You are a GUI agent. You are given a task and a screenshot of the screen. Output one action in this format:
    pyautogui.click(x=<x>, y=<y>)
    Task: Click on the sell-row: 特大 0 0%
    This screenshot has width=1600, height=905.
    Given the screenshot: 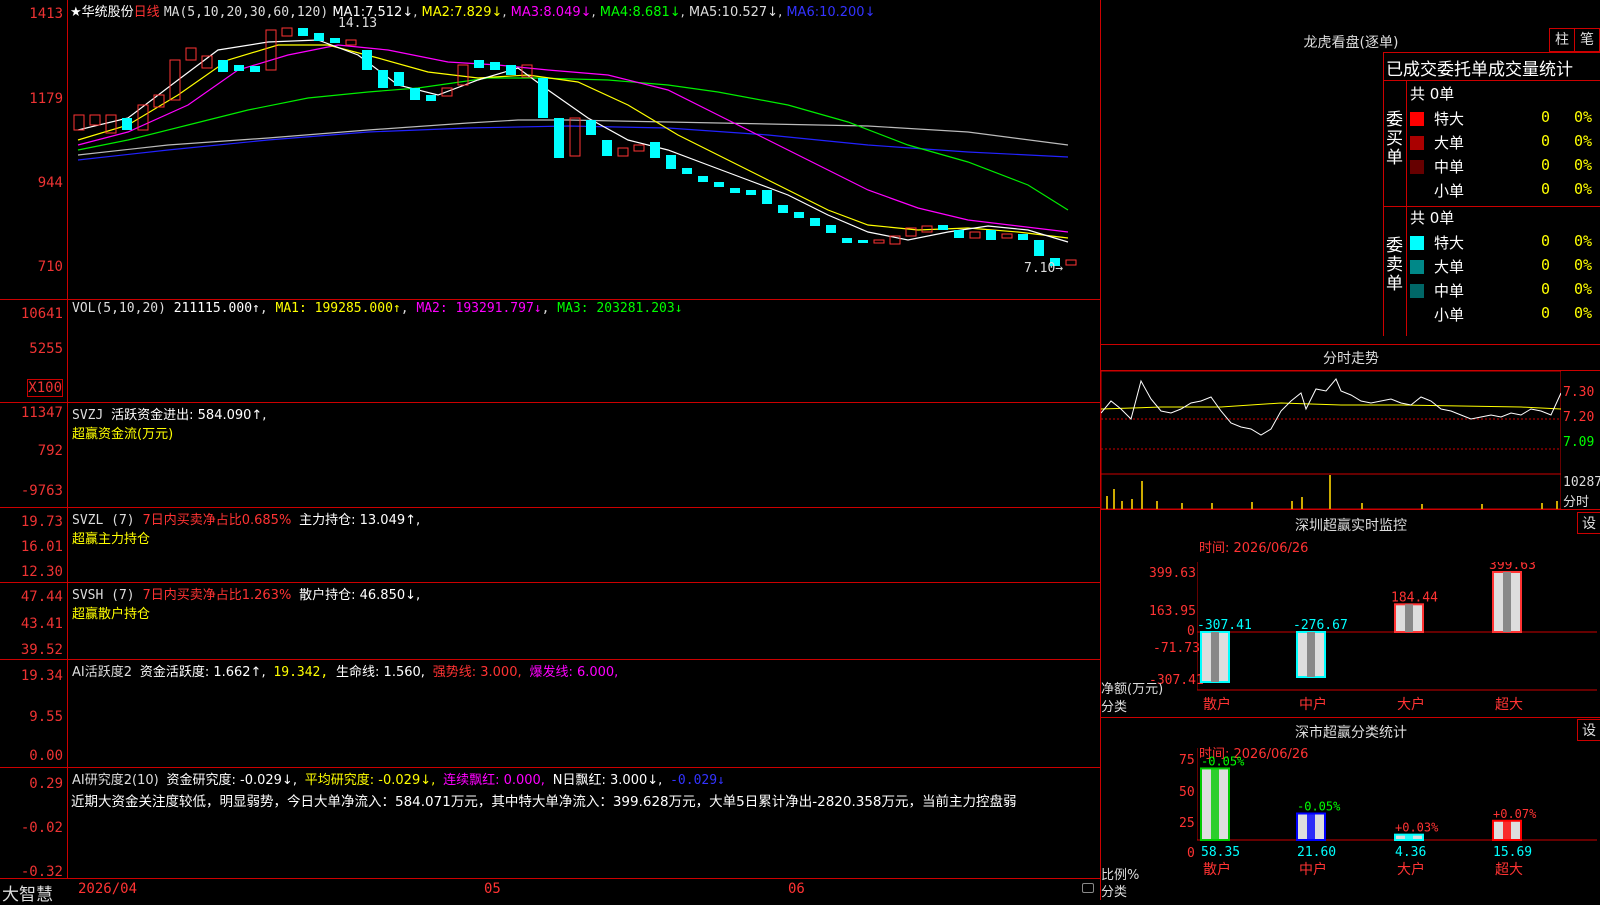 What is the action you would take?
    pyautogui.click(x=1504, y=243)
    